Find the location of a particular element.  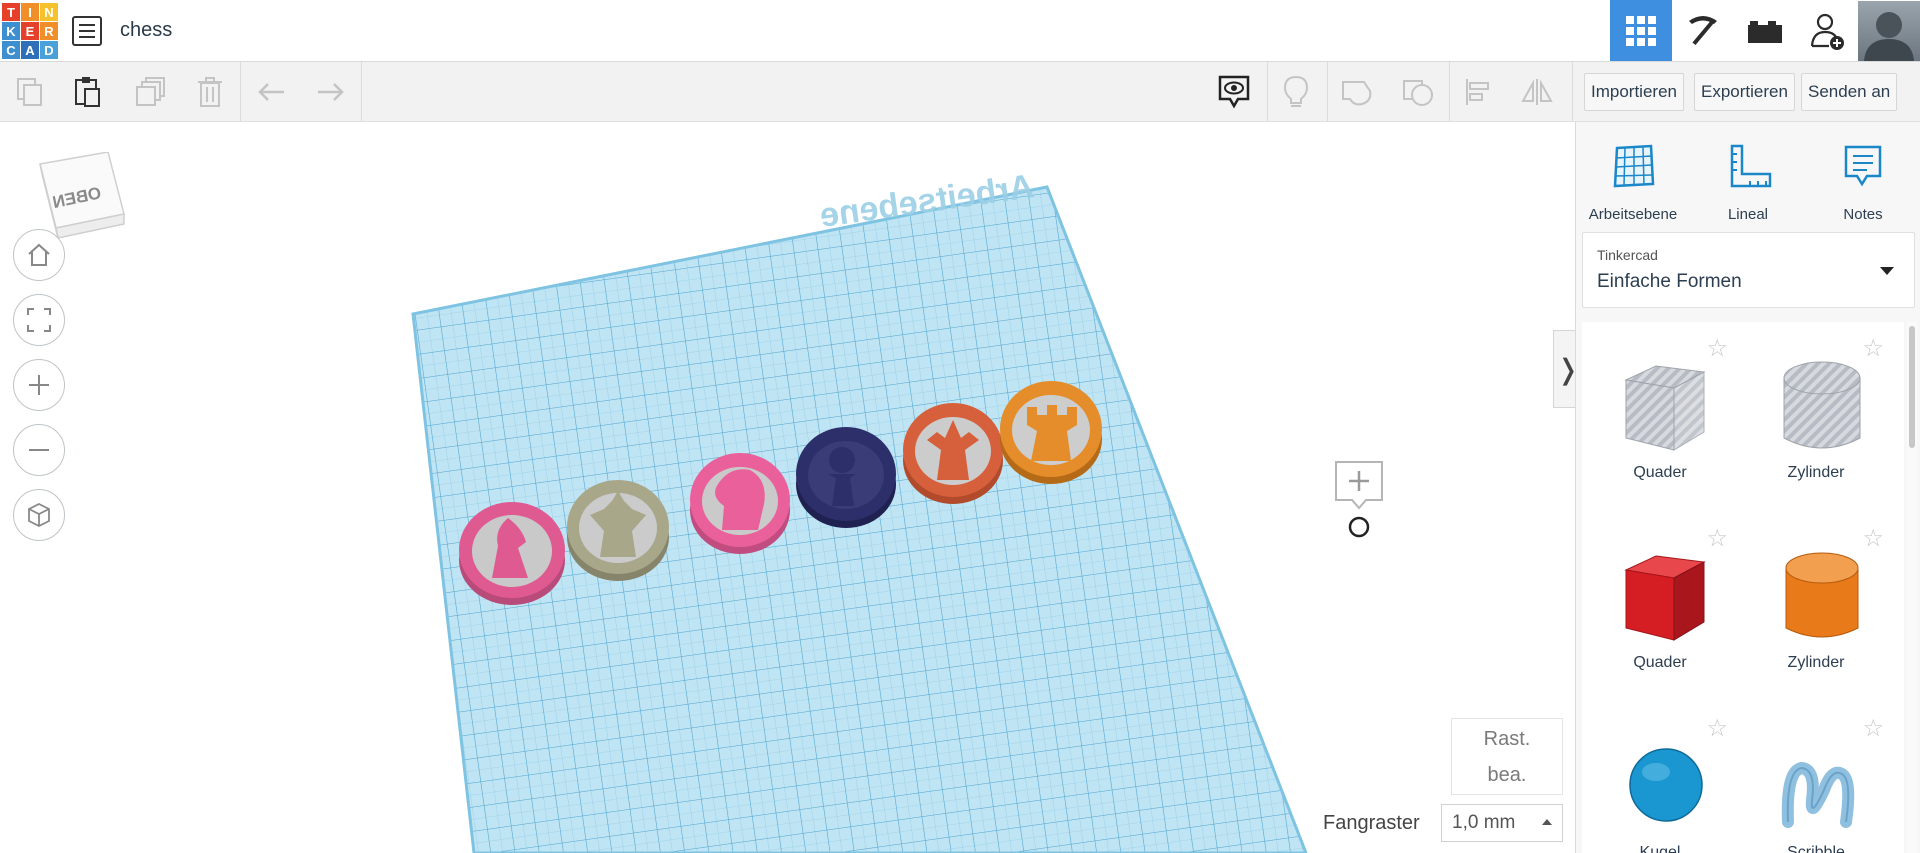

shape-scribble: ☆ Scribble is located at coordinates (1816, 777).